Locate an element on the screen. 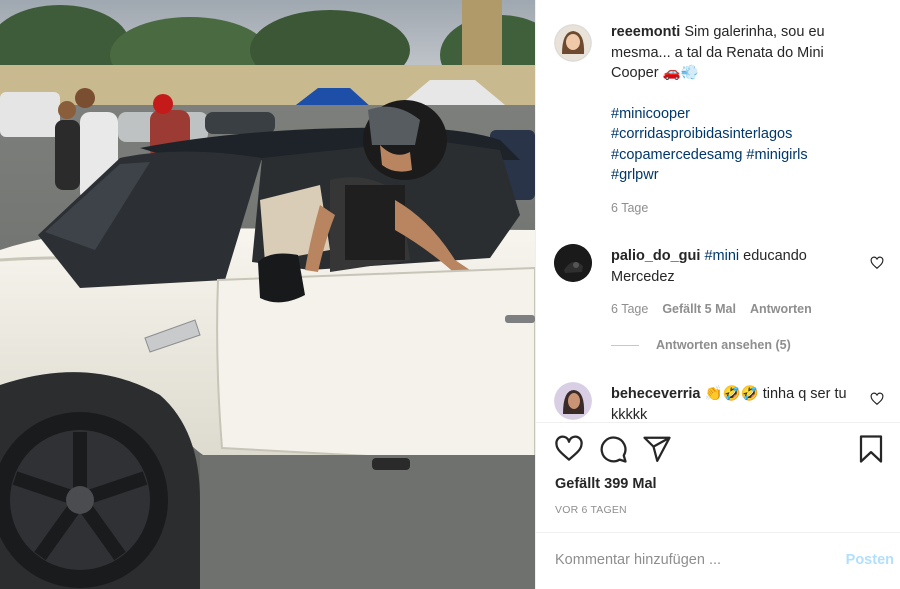  view-replies-line is located at coordinates (625, 345).